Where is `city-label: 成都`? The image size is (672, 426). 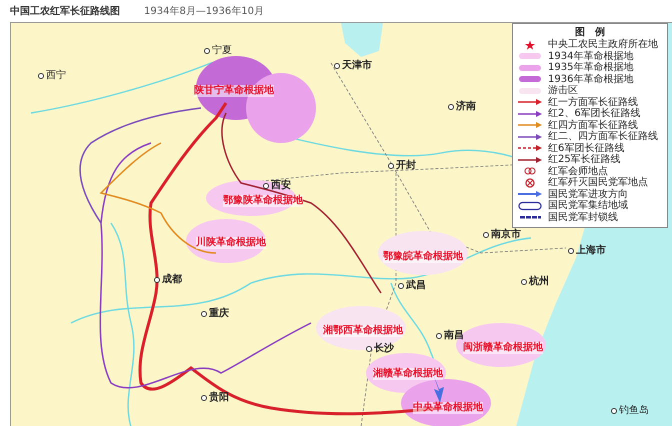 city-label: 成都 is located at coordinates (168, 280).